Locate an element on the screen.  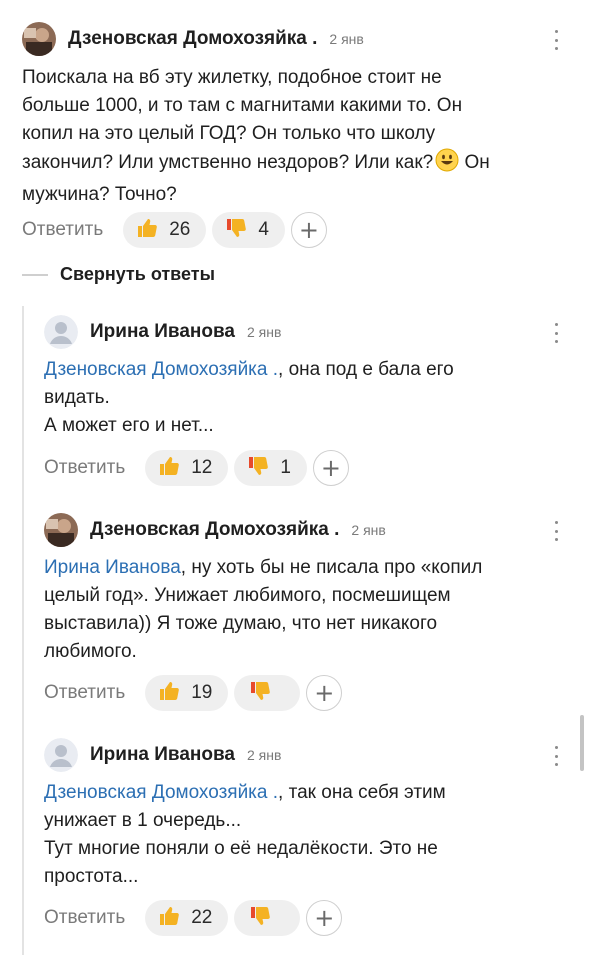
comment-actions: Ответить 22 + is located at coordinates (193, 918).